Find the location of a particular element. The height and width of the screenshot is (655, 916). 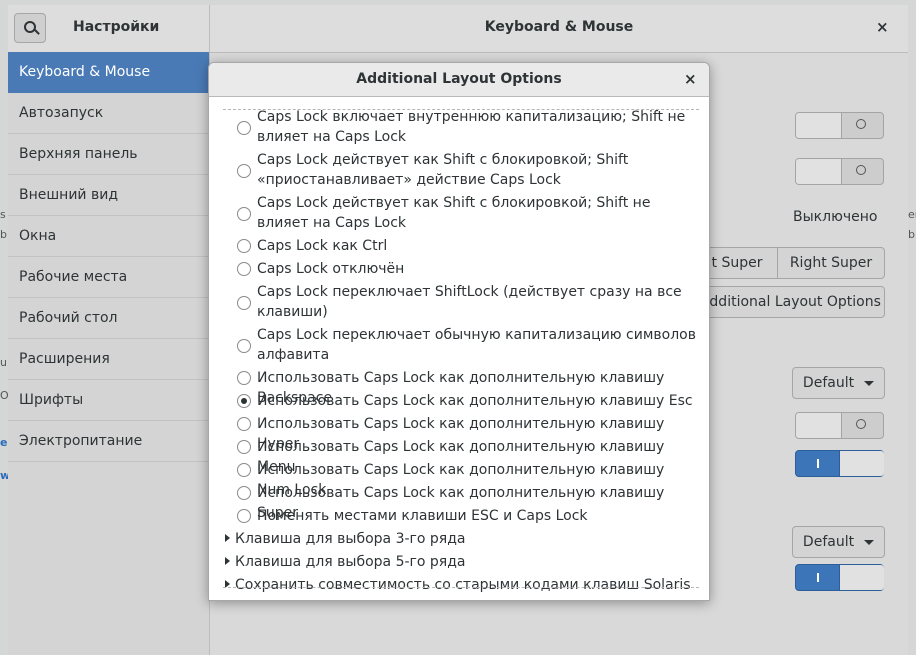

sidebar-item-workspaces: Рабочие места is located at coordinates (108, 277).